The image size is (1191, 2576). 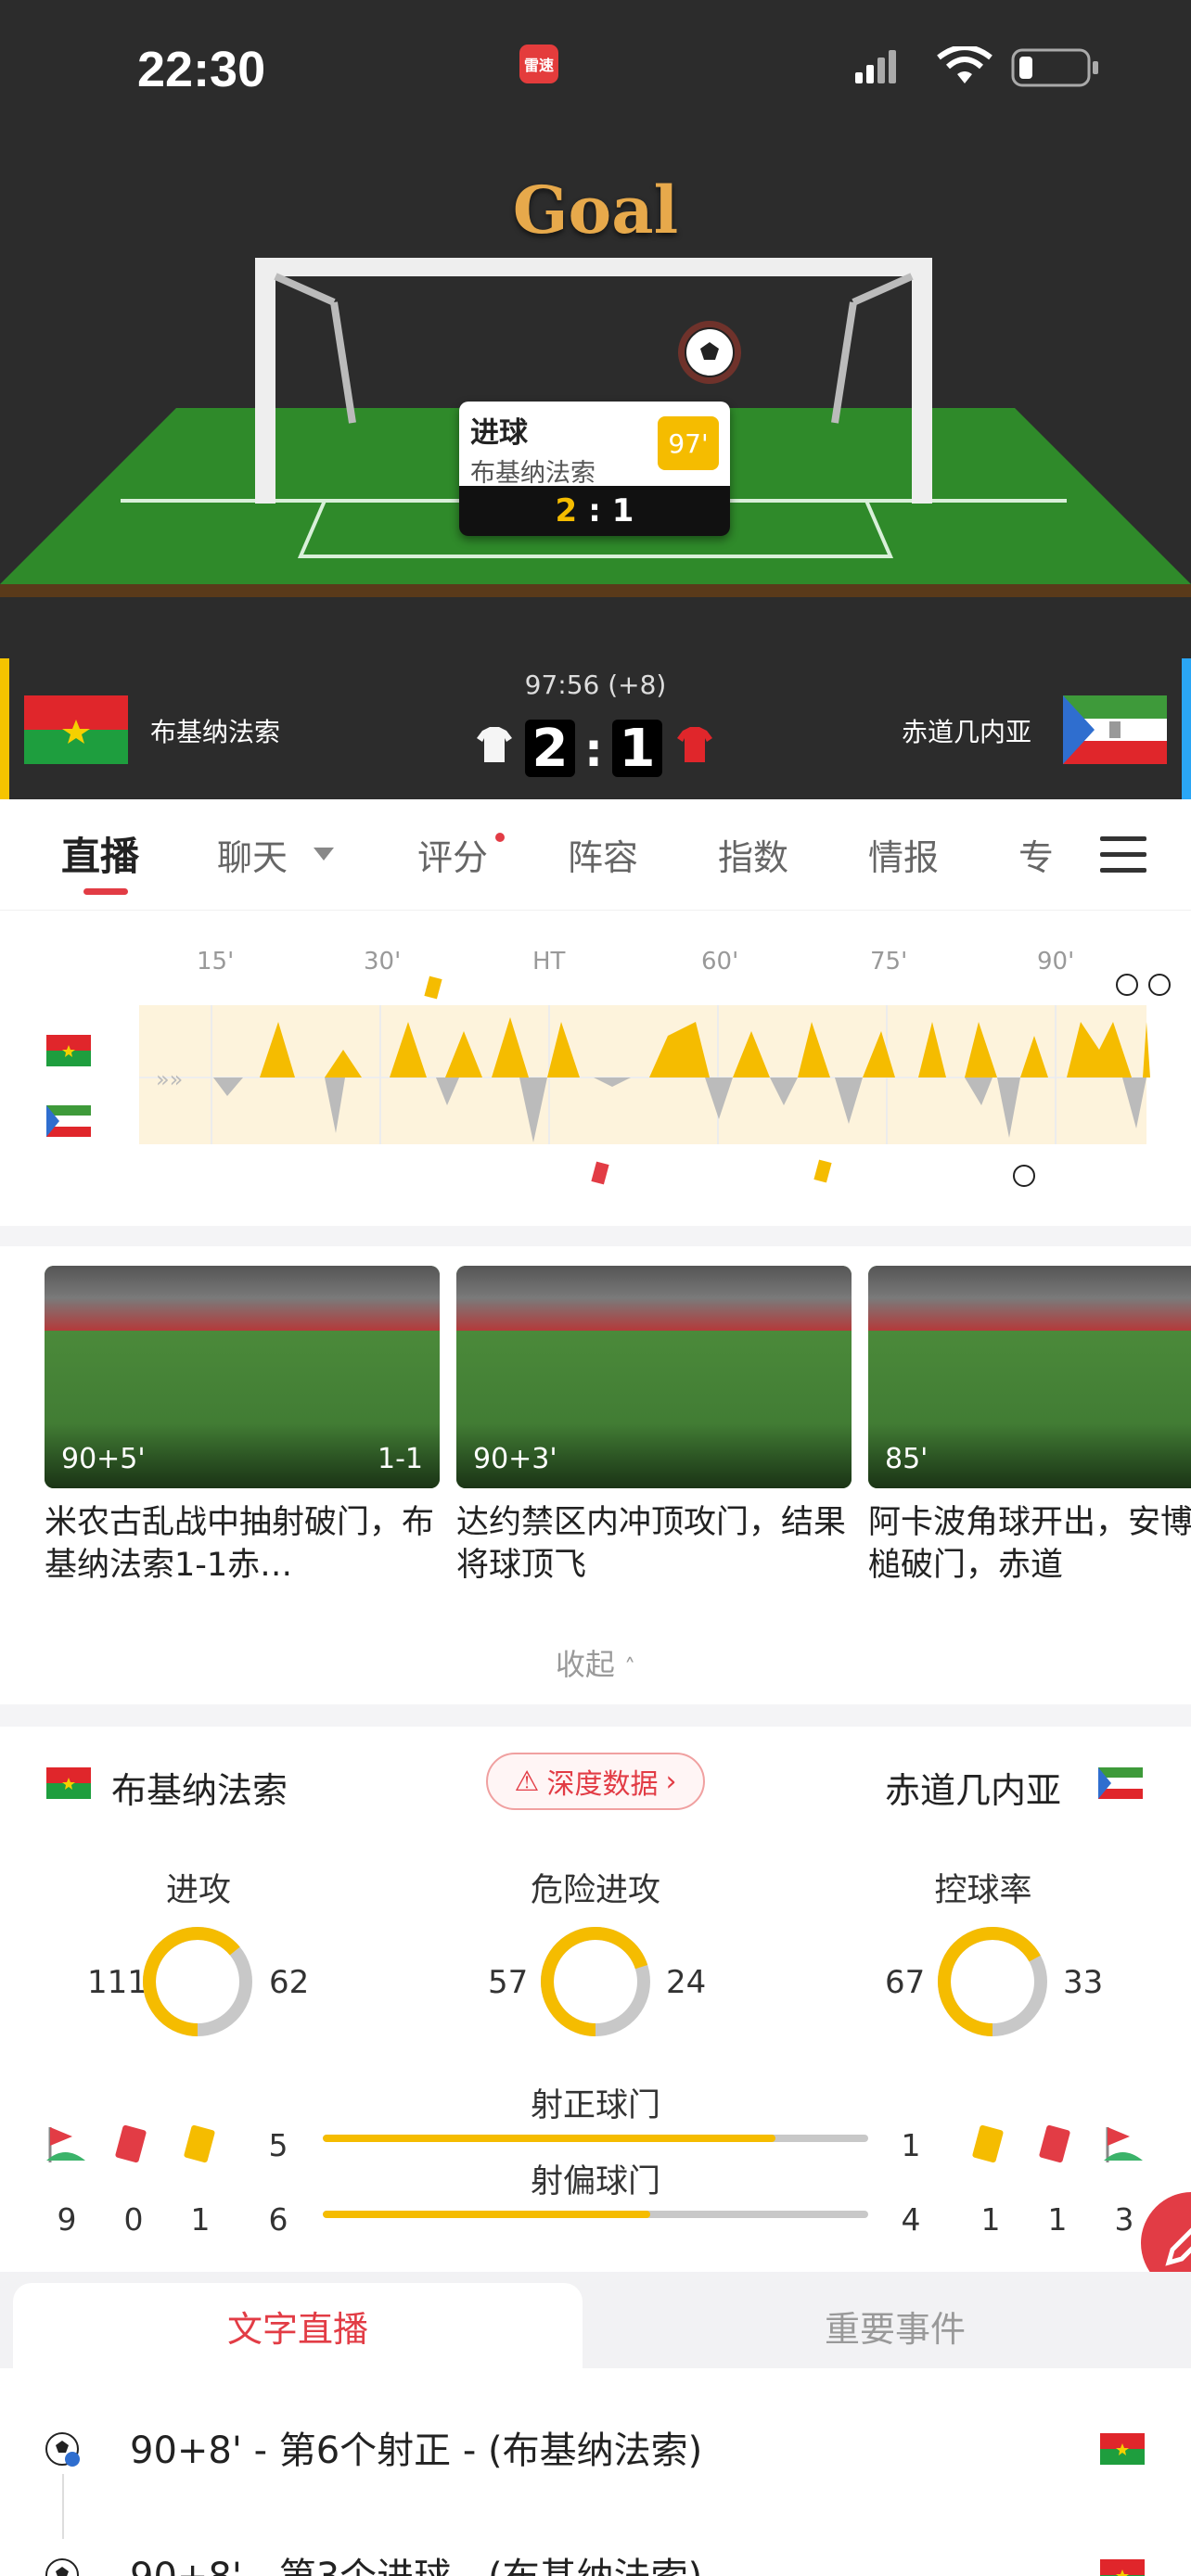 What do you see at coordinates (630, 1667) in the screenshot?
I see `chevron-up-icon: ˄` at bounding box center [630, 1667].